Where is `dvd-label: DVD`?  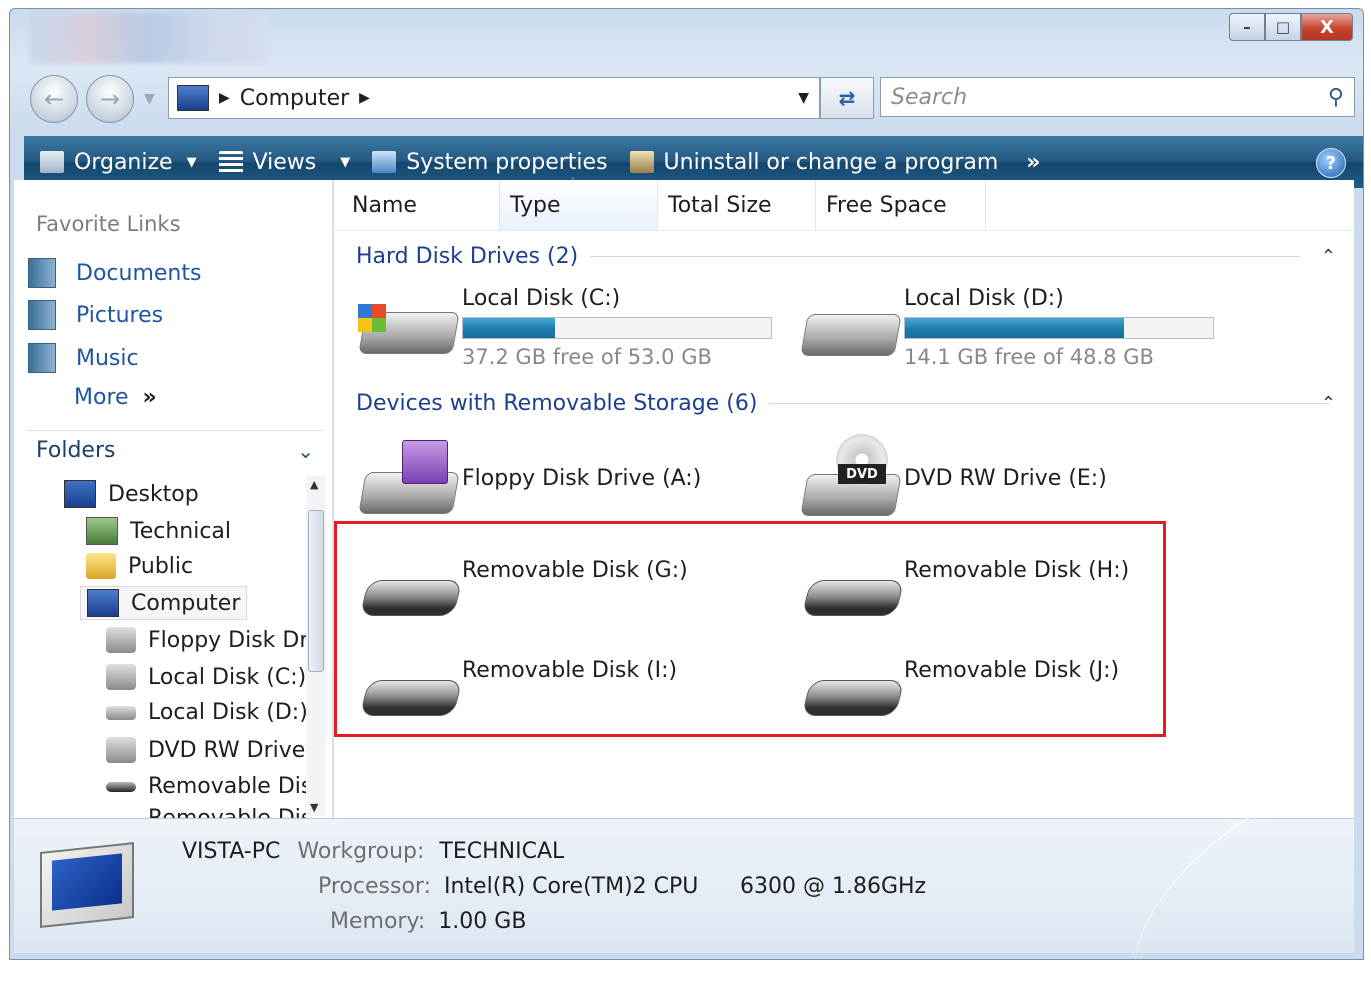 dvd-label: DVD is located at coordinates (862, 474).